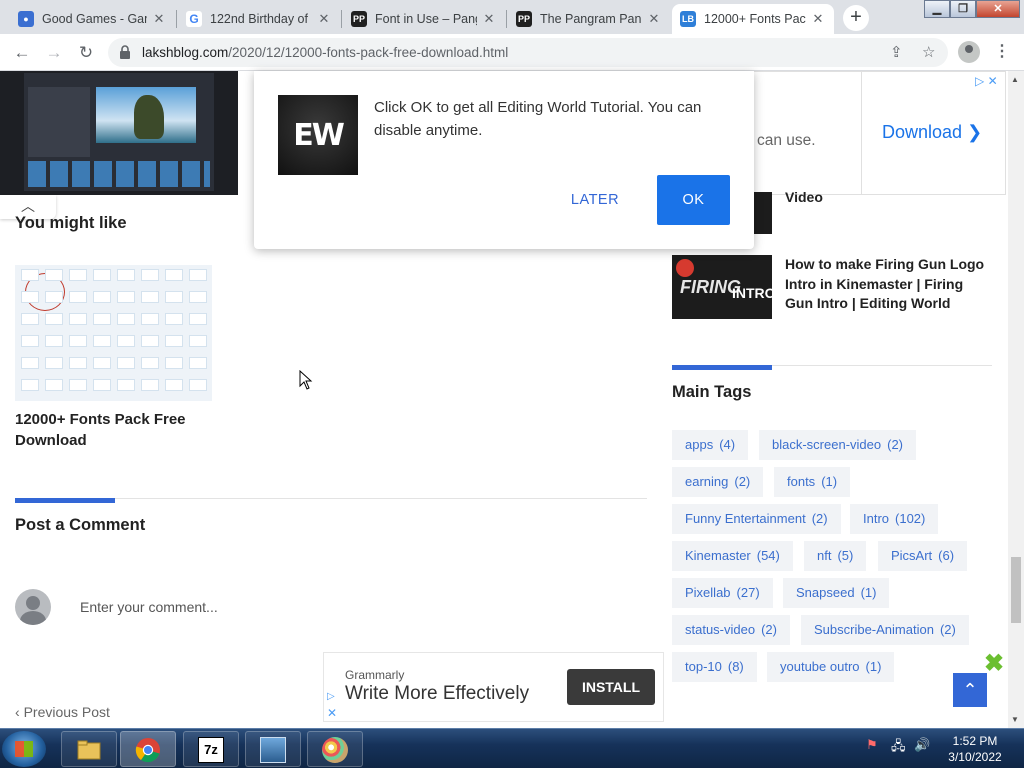  What do you see at coordinates (714, 667) in the screenshot?
I see `tag-chip: top-10 (8)` at bounding box center [714, 667].